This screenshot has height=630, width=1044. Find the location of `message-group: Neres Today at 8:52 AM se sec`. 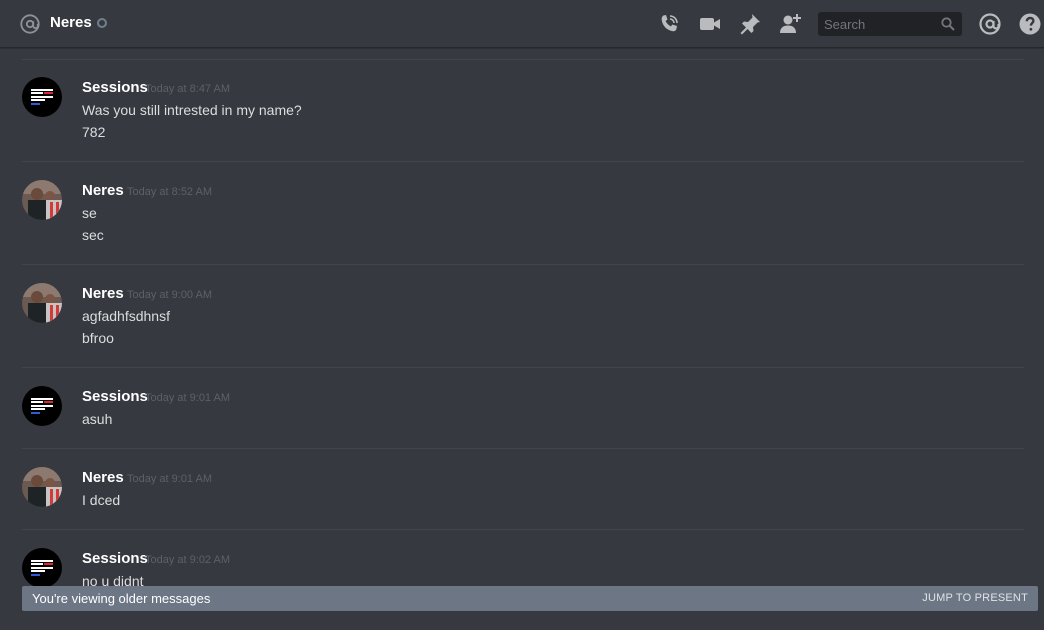

message-group: Neres Today at 8:52 AM se sec is located at coordinates (522, 221).